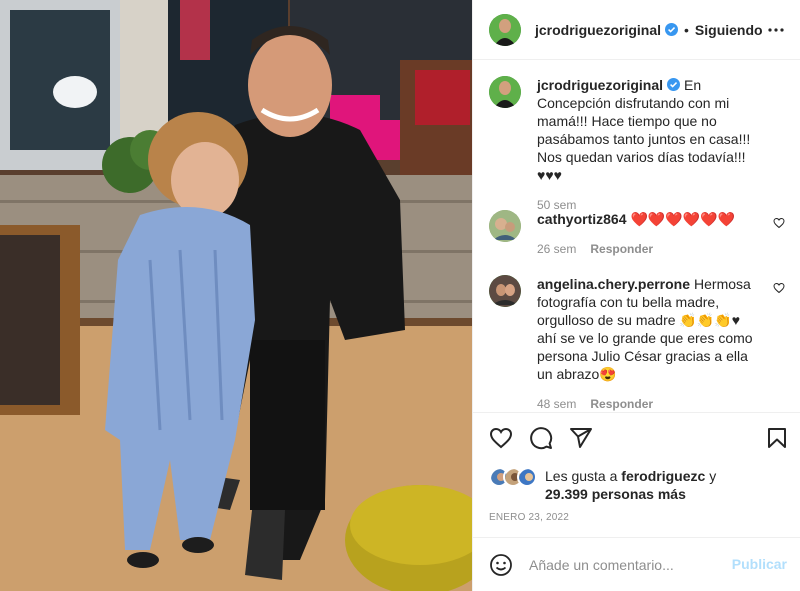 This screenshot has height=591, width=800. Describe the element at coordinates (777, 438) in the screenshot. I see `bookmark-icon` at that location.